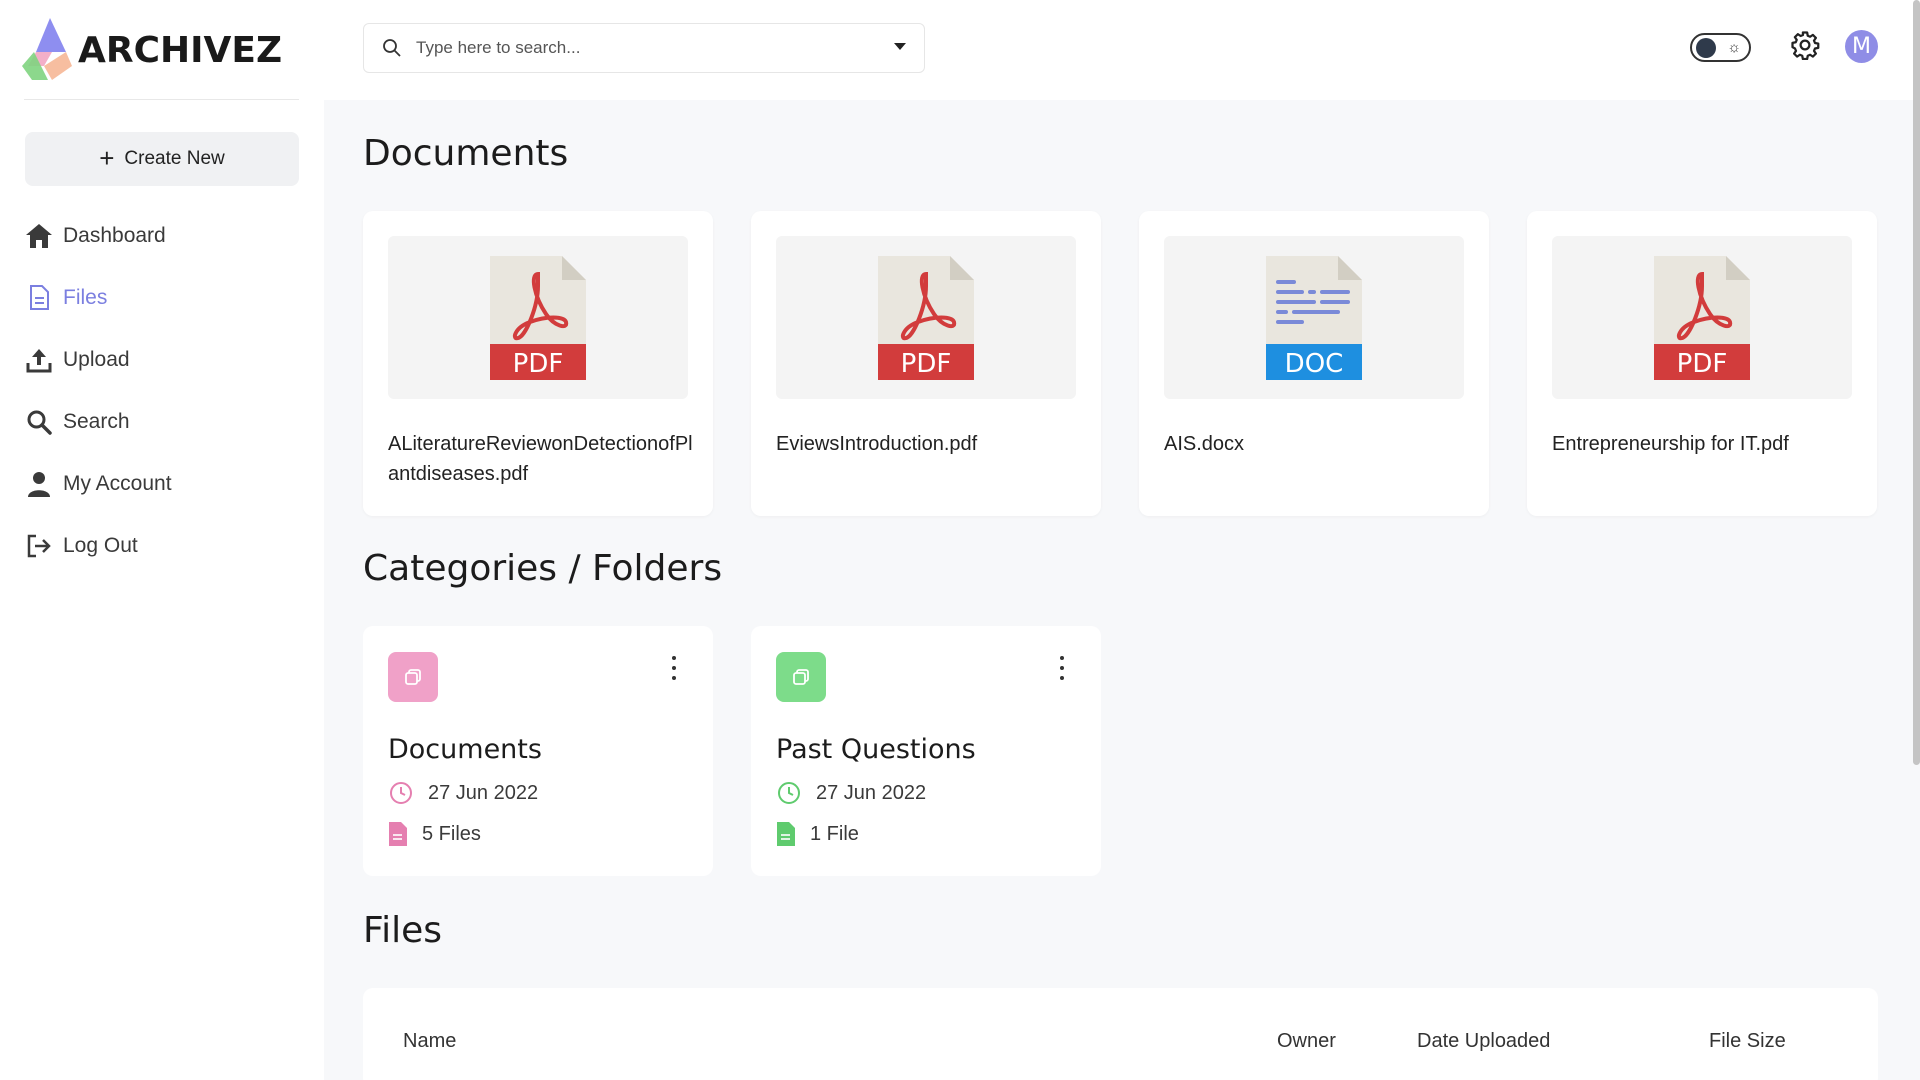 This screenshot has height=1080, width=1920. Describe the element at coordinates (1483, 1041) in the screenshot. I see `column-header-date-uploaded: Date Uploaded` at that location.